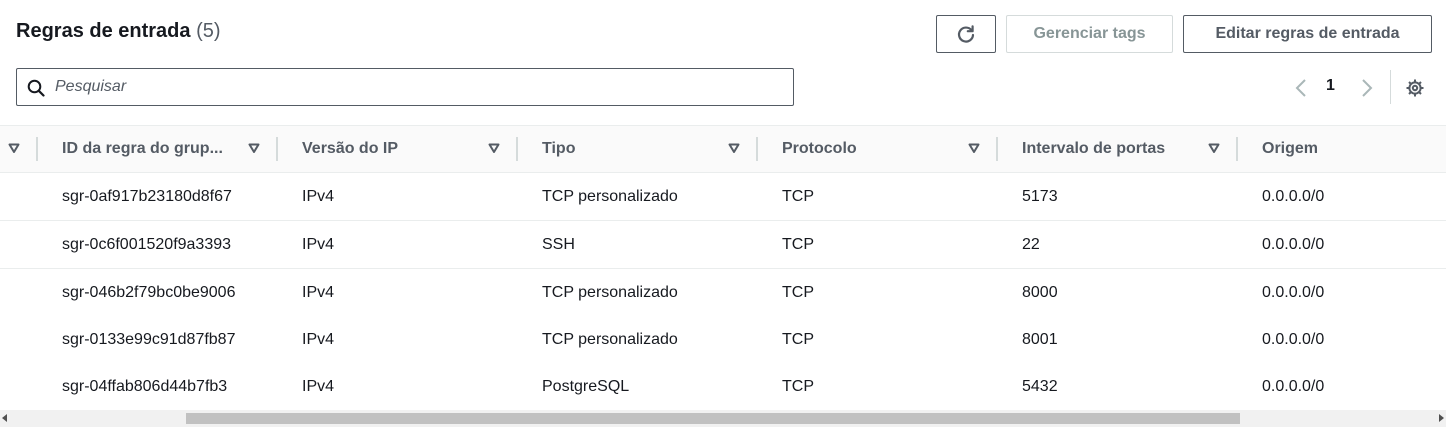  I want to click on port-range-cell: 8000, so click(1040, 292).